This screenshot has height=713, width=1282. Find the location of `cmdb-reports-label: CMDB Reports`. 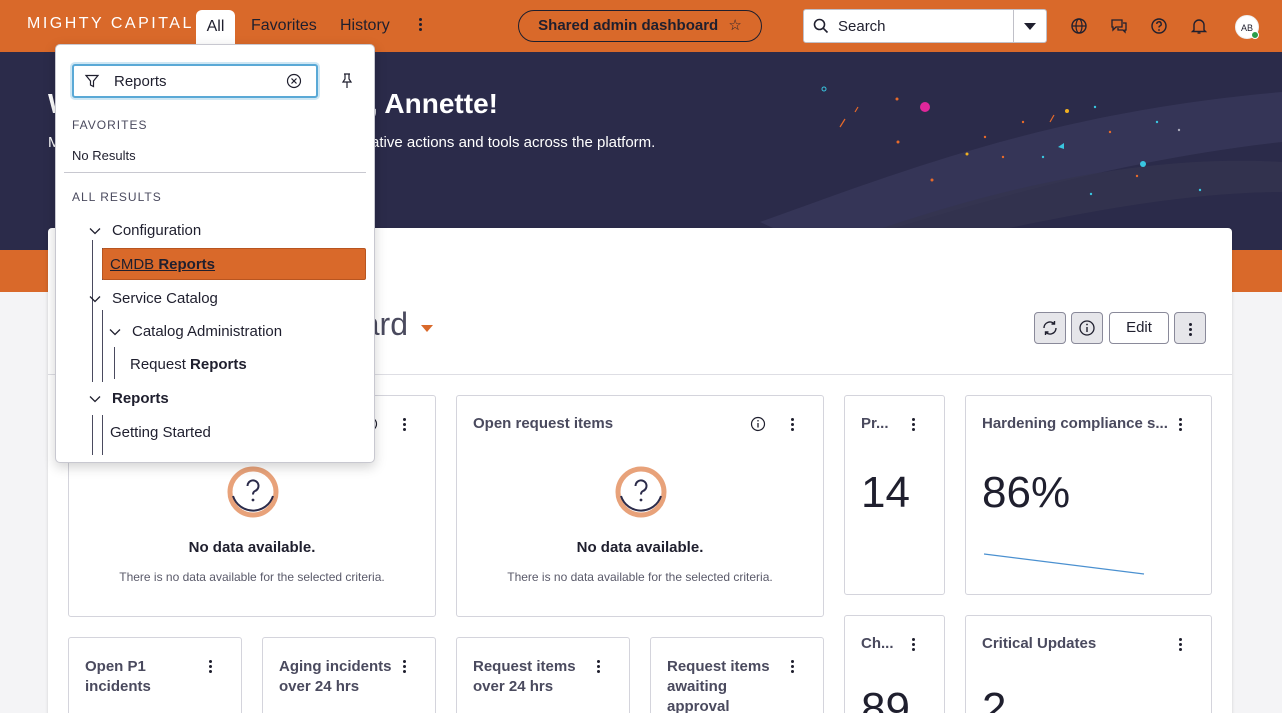

cmdb-reports-label: CMDB Reports is located at coordinates (163, 264).